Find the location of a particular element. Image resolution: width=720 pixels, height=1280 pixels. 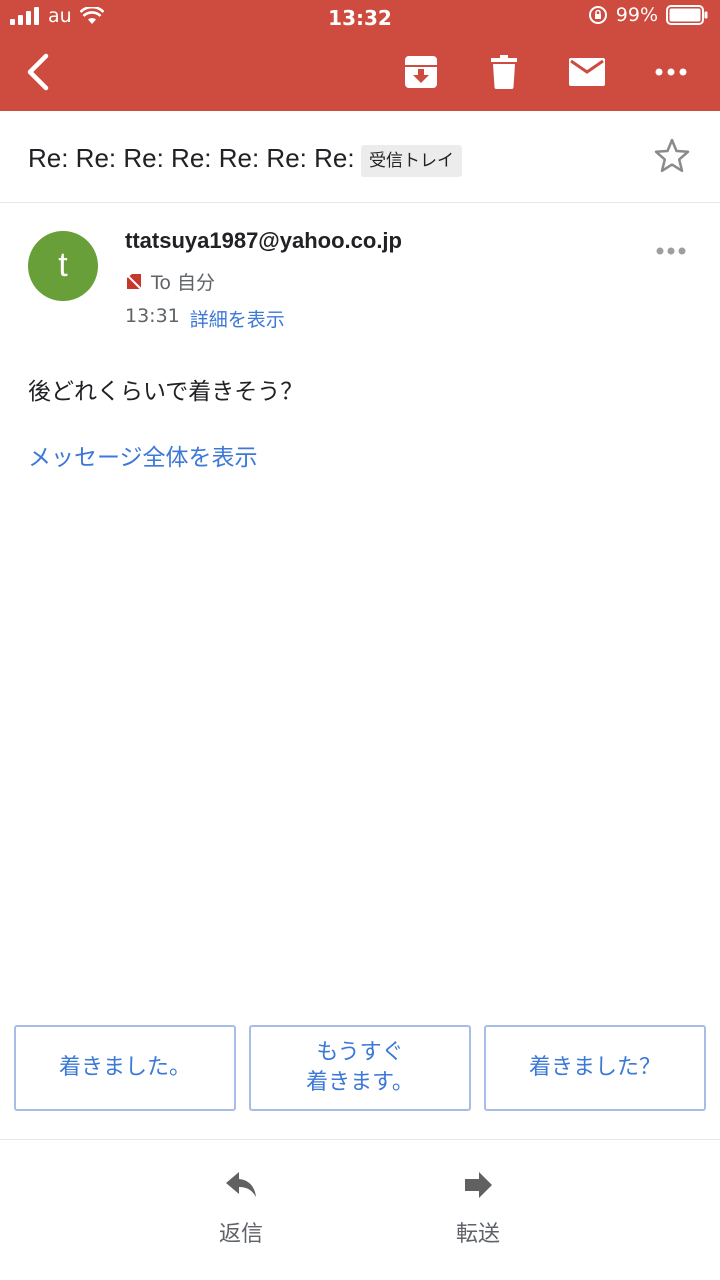

archive-button is located at coordinates (421, 72).